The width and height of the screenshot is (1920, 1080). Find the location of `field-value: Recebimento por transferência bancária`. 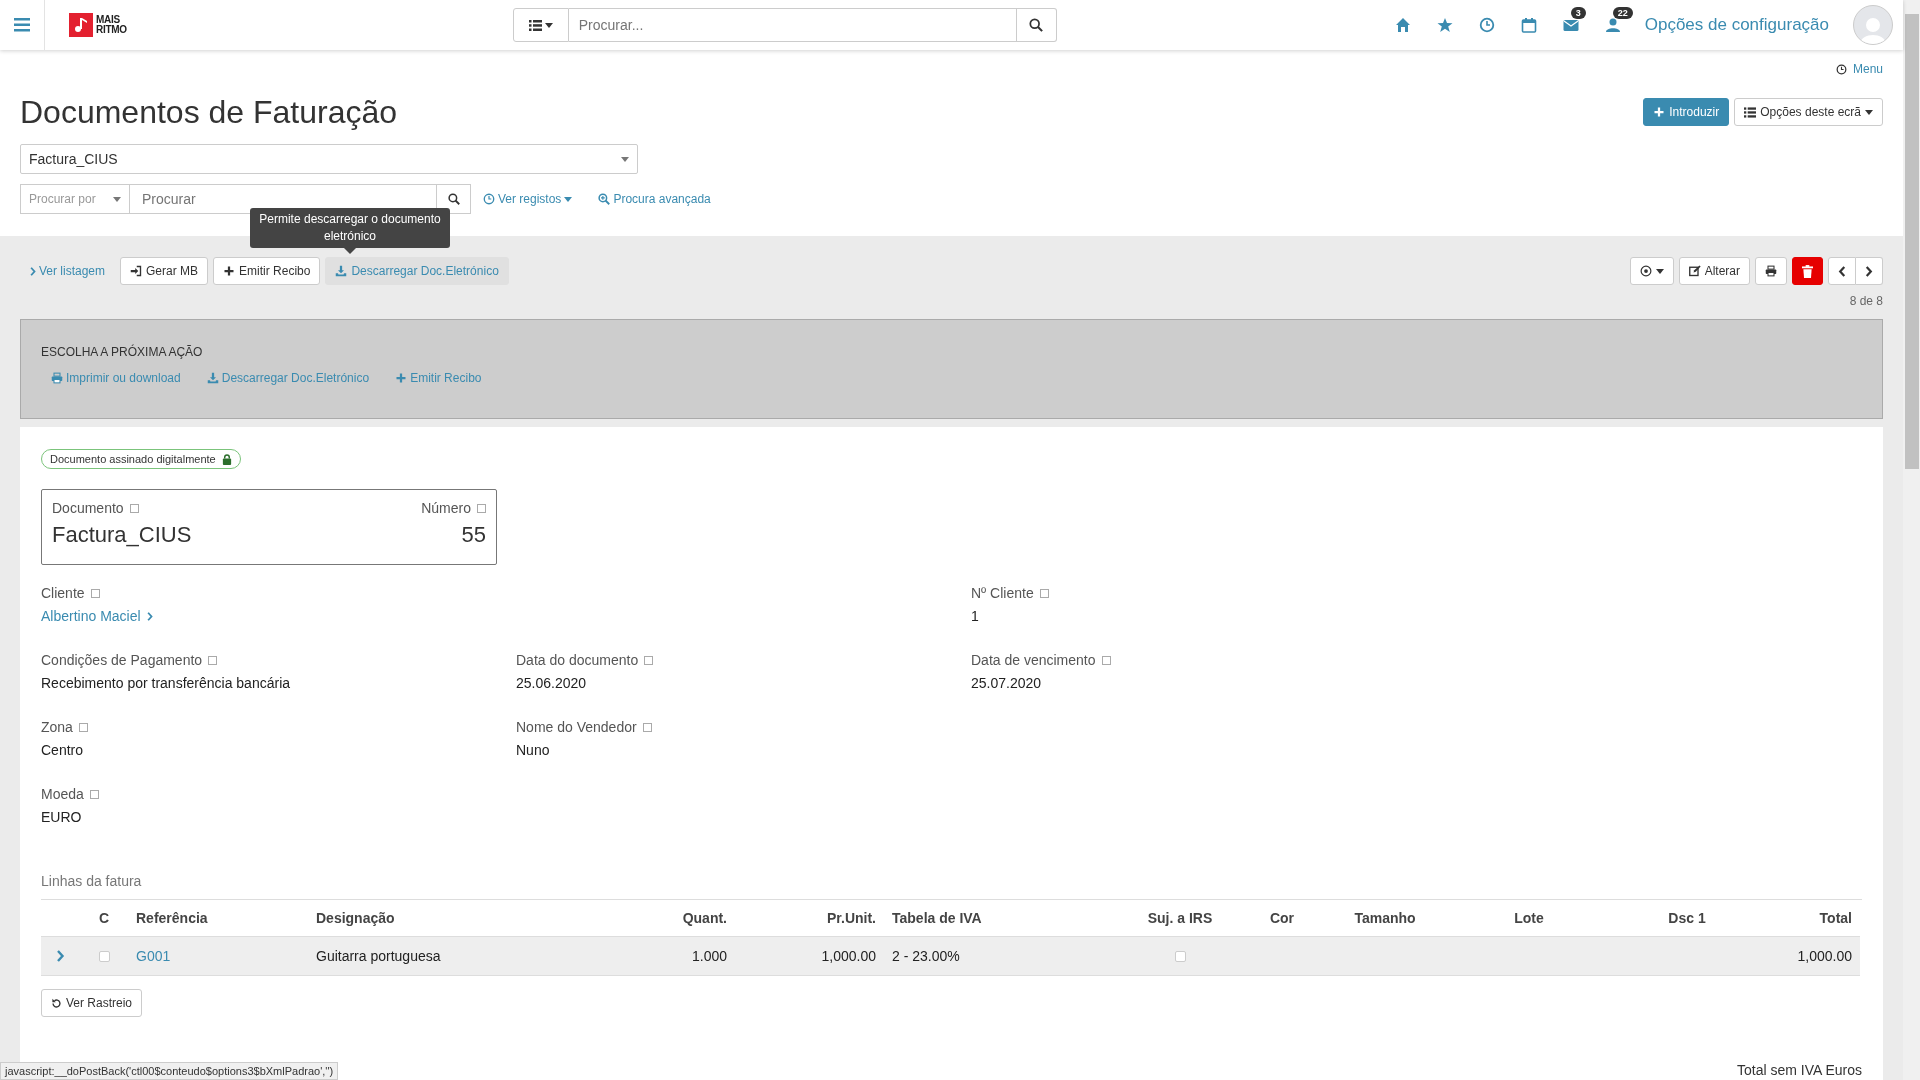

field-value: Recebimento por transferência bancária is located at coordinates (166, 683).